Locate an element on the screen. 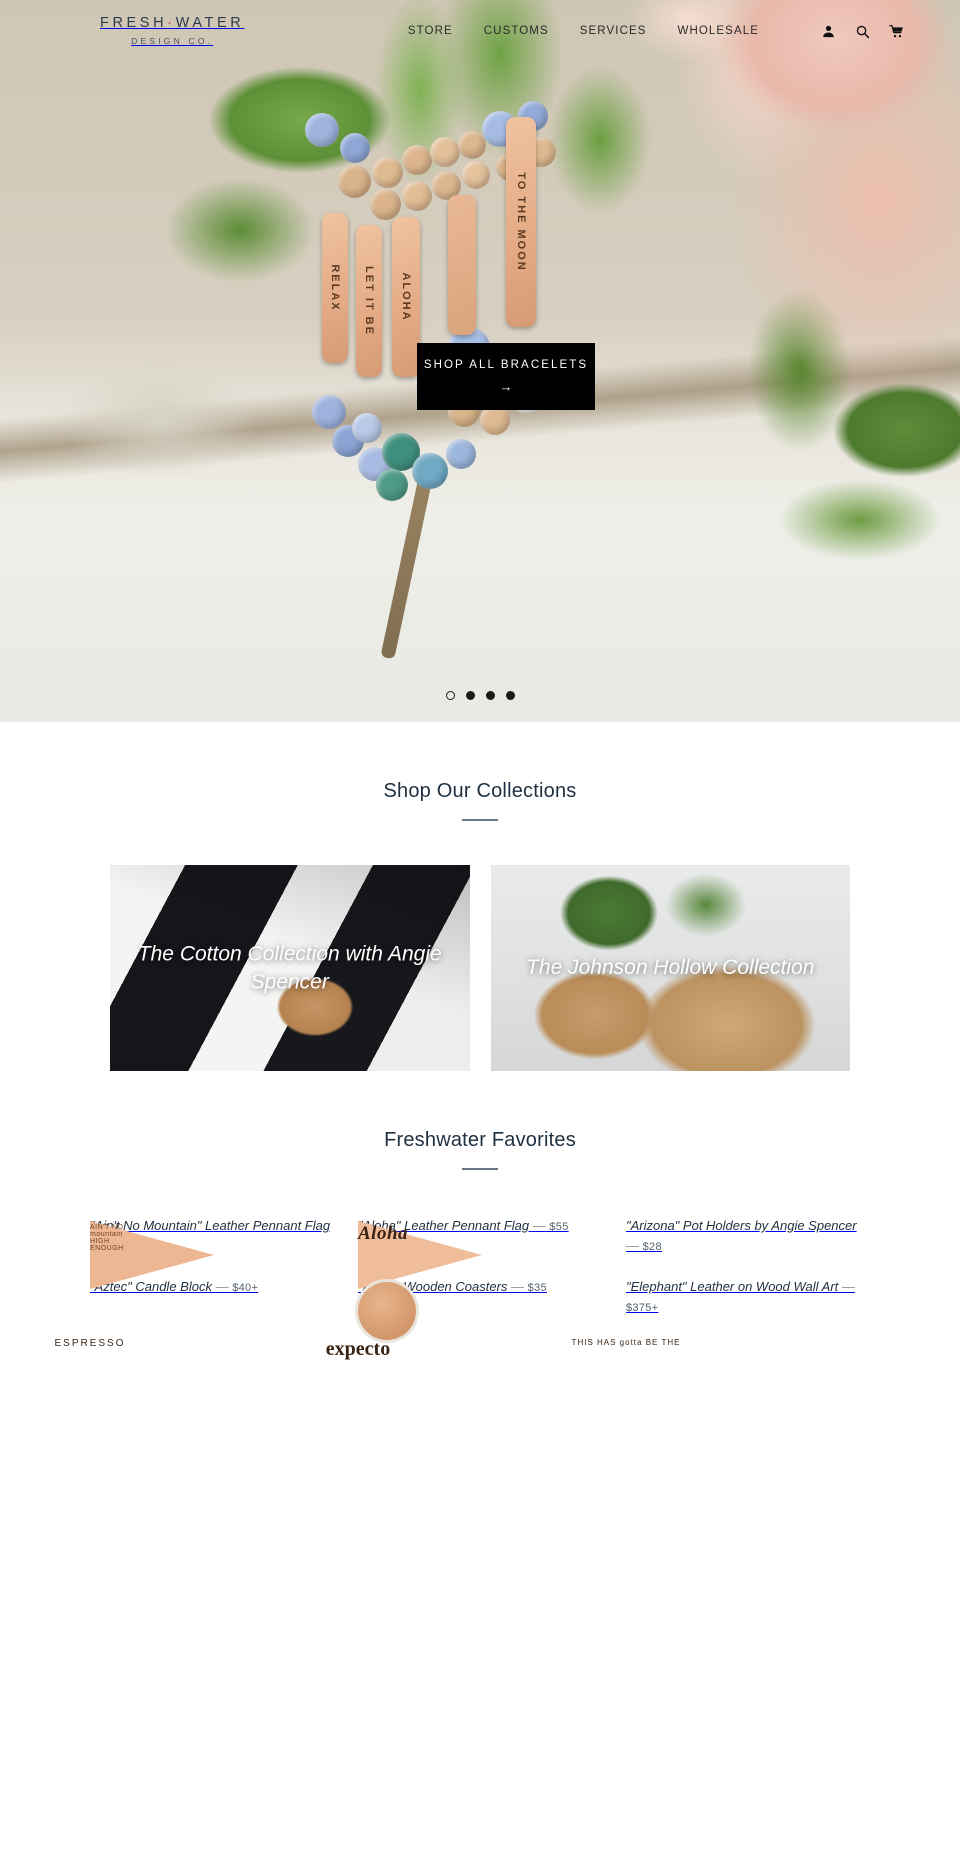  collection-card-caption: The Cotton Collection with Angie Spencer is located at coordinates (289, 967).